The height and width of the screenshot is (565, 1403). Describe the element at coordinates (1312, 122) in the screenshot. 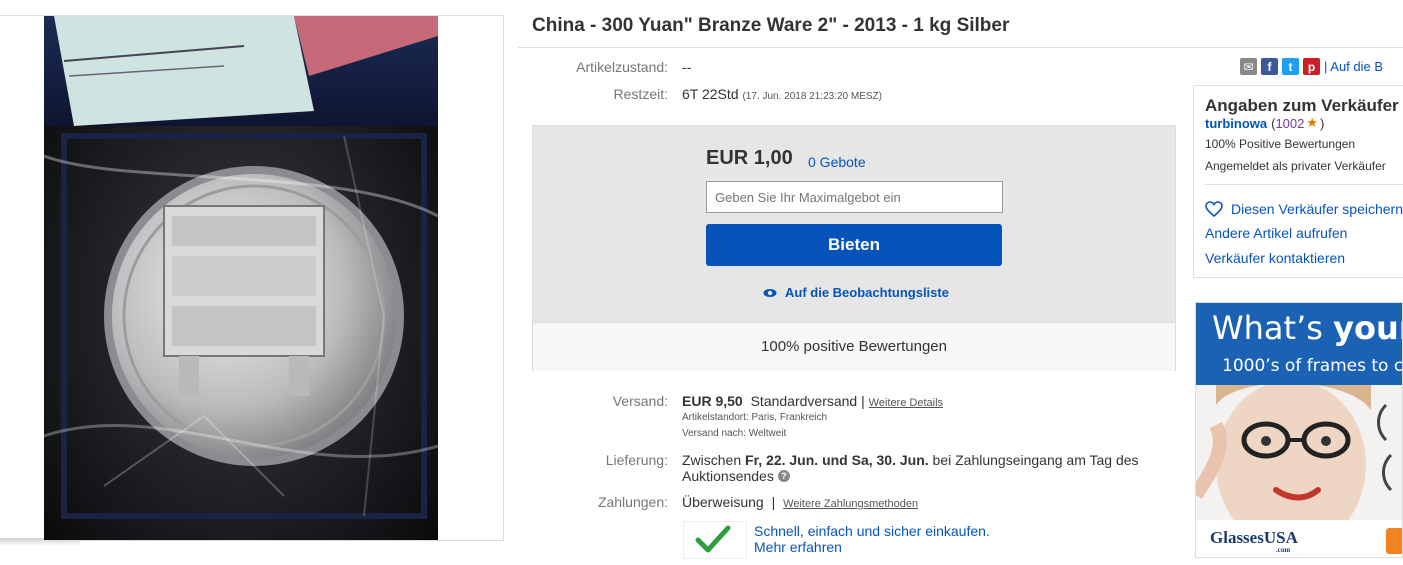

I see `star-icon: ★` at that location.